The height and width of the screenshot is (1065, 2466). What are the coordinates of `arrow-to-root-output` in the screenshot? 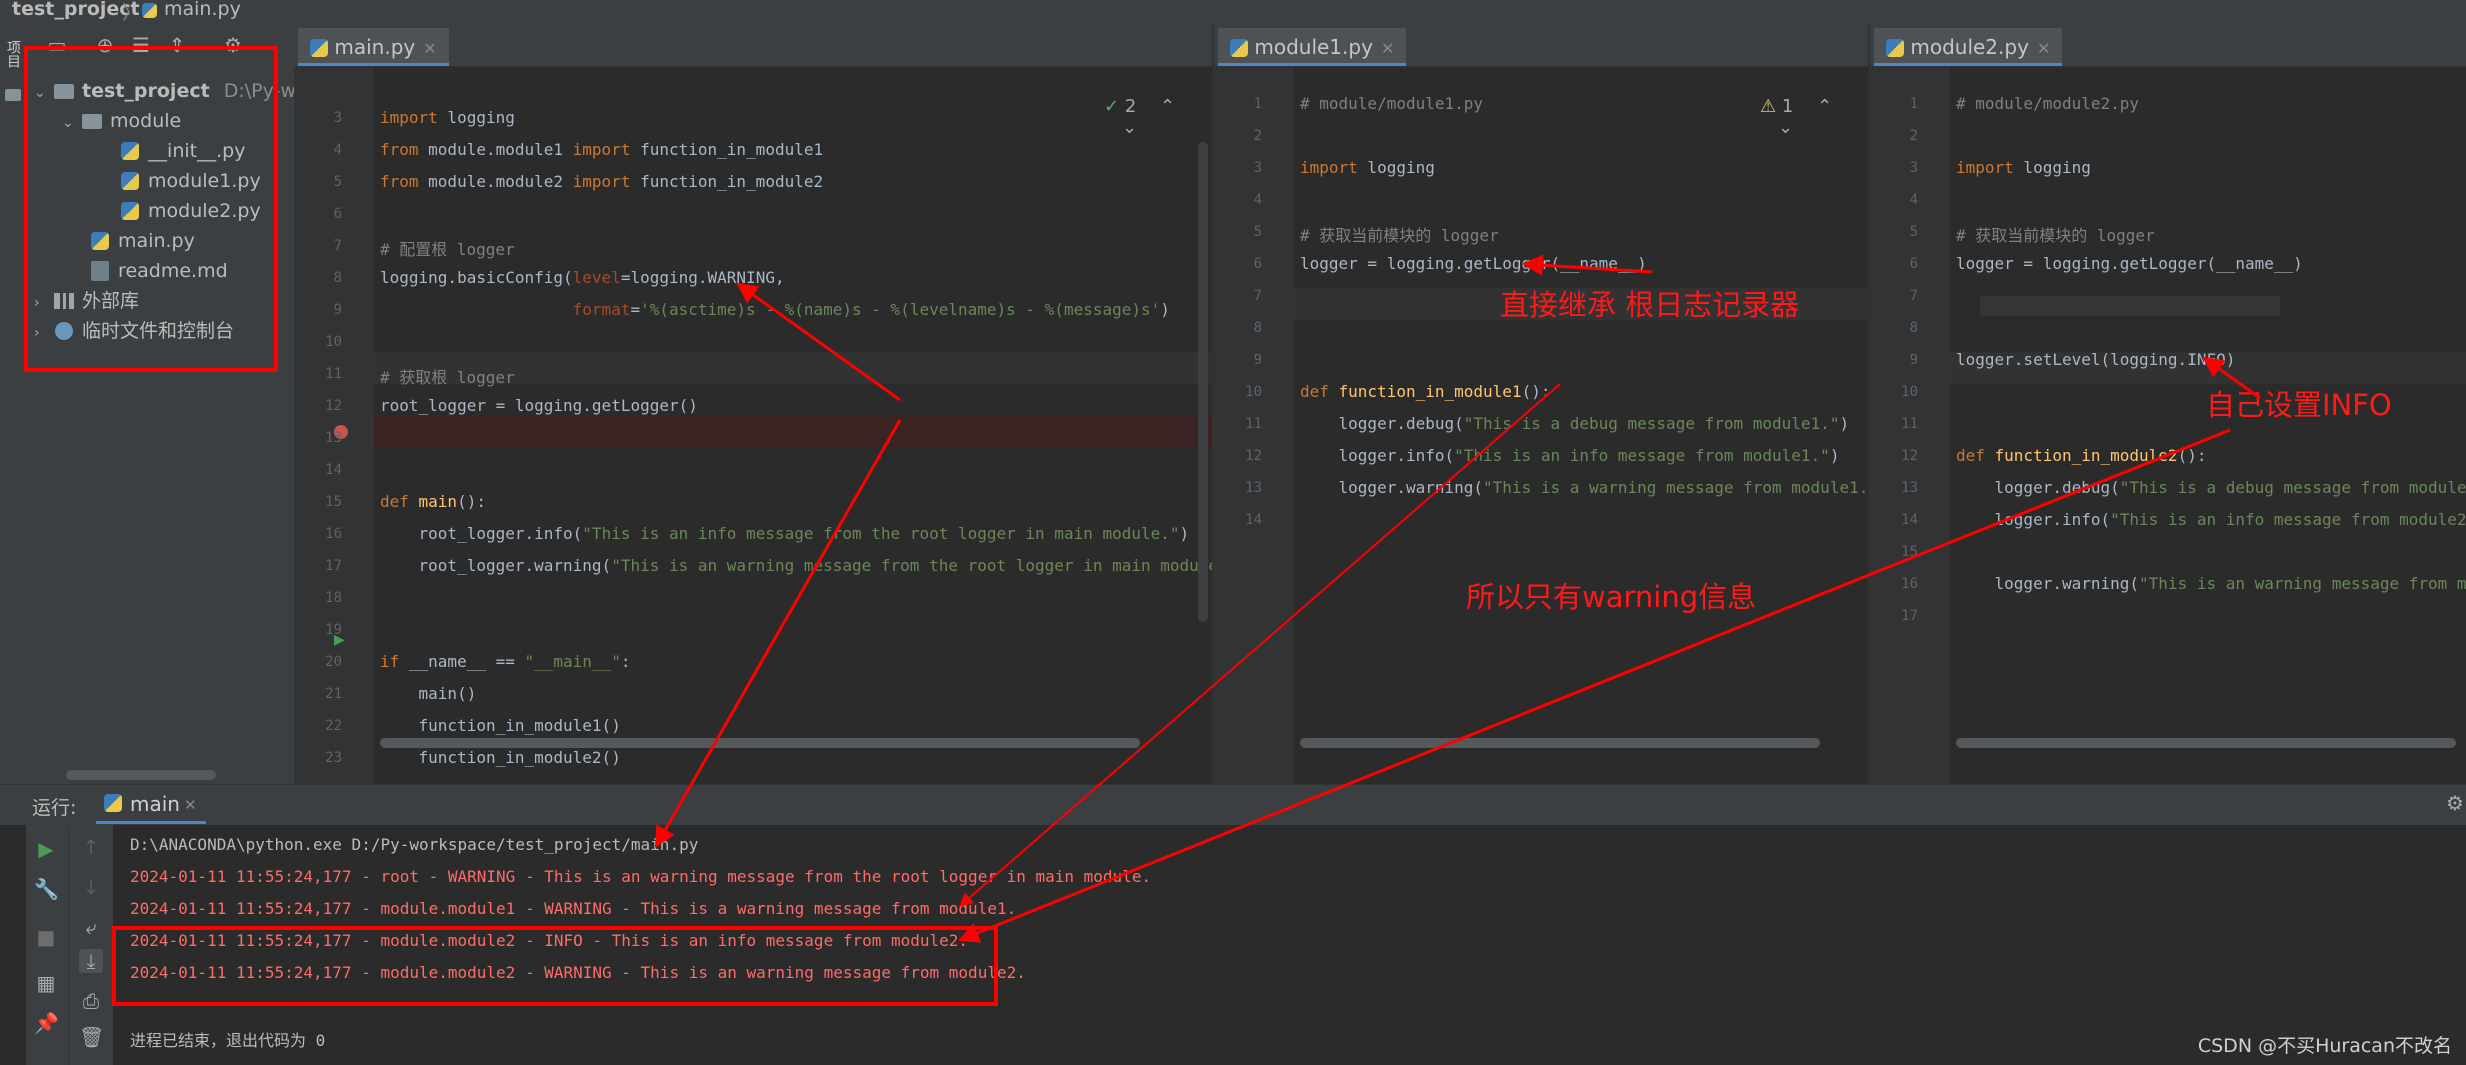 It's located at (778, 633).